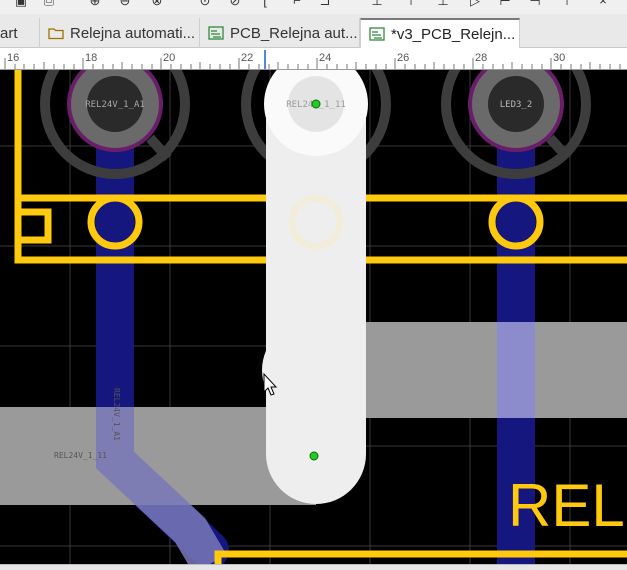  Describe the element at coordinates (325, 58) in the screenshot. I see `ruler-label: 24` at that location.